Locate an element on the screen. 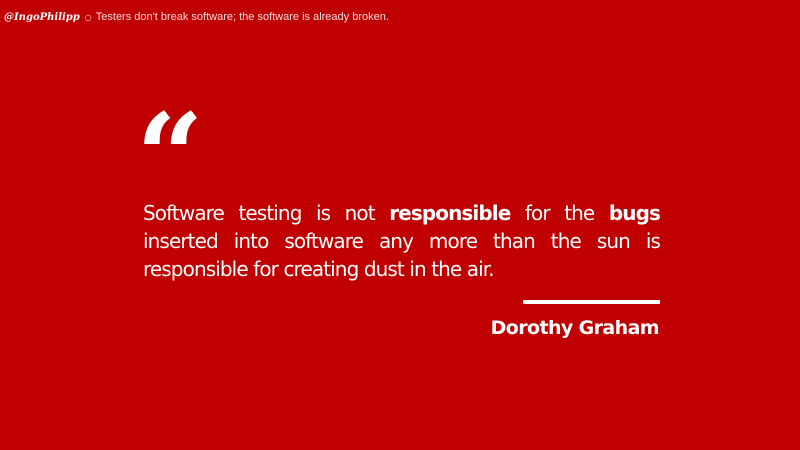 The height and width of the screenshot is (450, 800). quote-segment: for the is located at coordinates (559, 213).